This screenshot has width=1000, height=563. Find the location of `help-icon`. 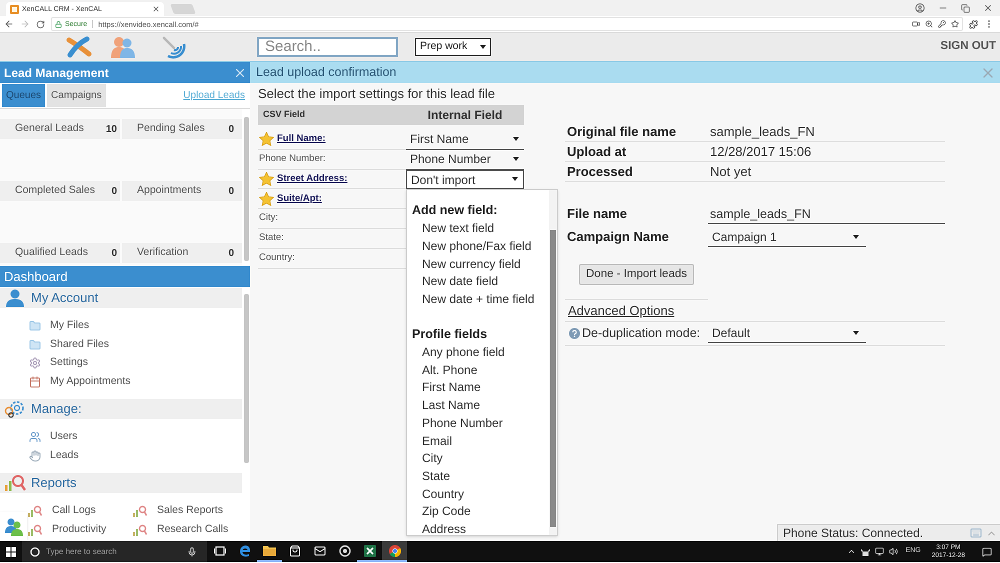

help-icon is located at coordinates (574, 333).